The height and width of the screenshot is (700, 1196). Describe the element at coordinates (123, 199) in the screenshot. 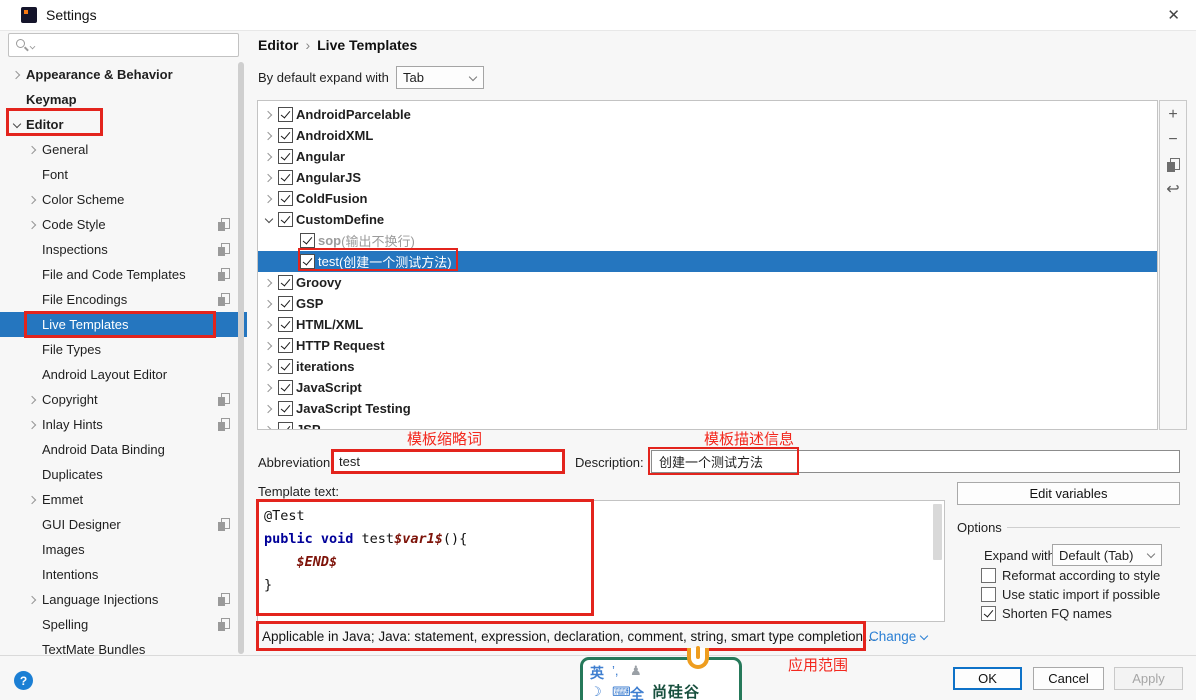

I see `sidebar-item-color-scheme: Color Scheme` at that location.